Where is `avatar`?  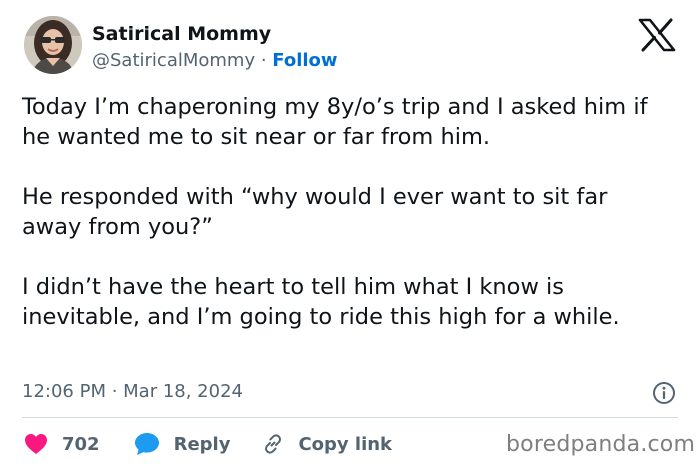 avatar is located at coordinates (53, 45).